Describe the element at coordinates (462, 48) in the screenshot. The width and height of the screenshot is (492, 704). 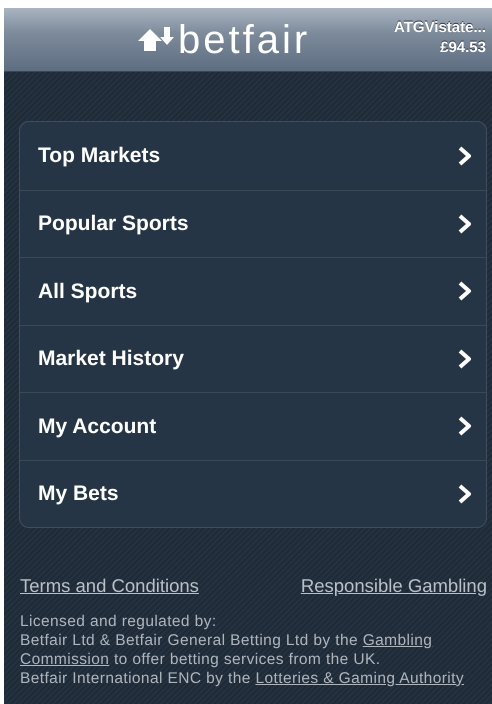
I see `account-balance: £94.53` at that location.